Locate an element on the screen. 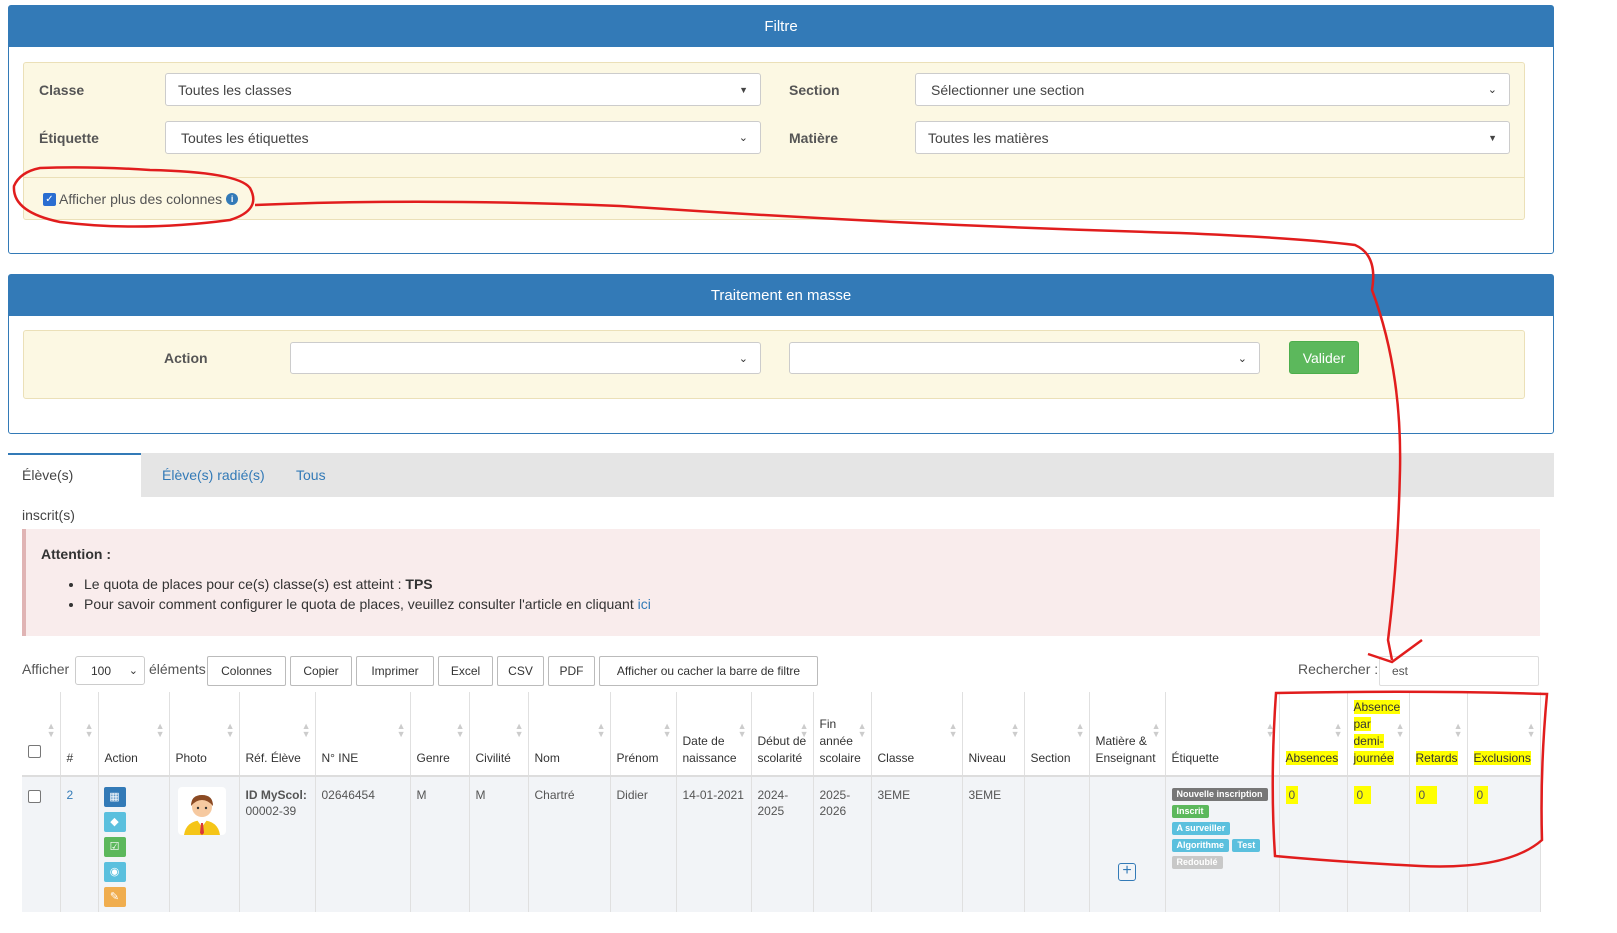 This screenshot has width=1617, height=933. row-section is located at coordinates (1057, 844).